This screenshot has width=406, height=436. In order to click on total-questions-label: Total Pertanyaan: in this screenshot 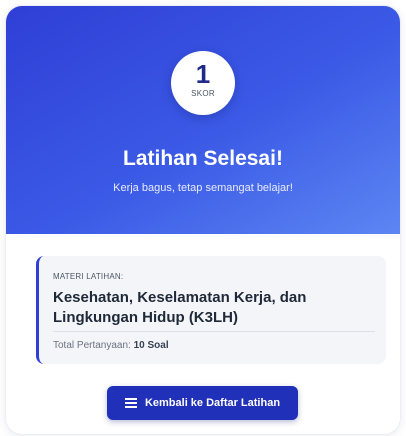, I will do `click(93, 345)`.